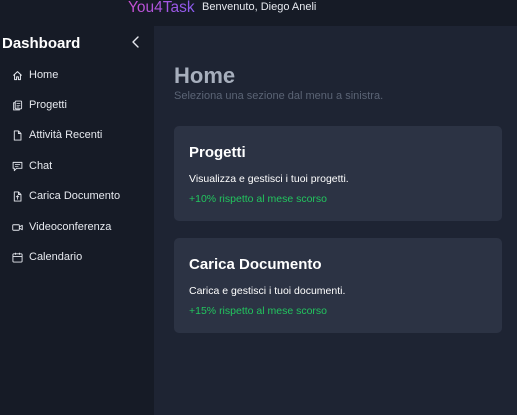 The height and width of the screenshot is (415, 517). Describe the element at coordinates (17, 227) in the screenshot. I see `video-icon` at that location.